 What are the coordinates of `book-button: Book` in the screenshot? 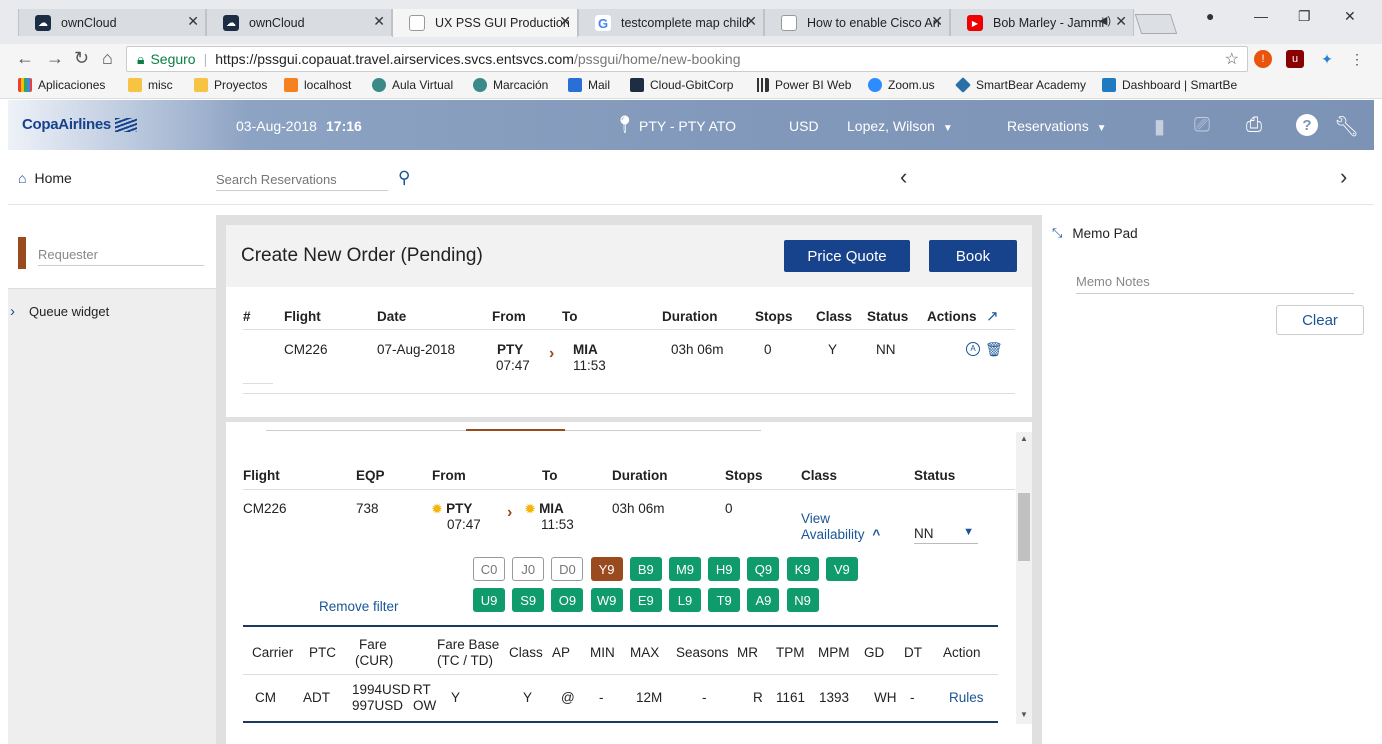 It's located at (973, 256).